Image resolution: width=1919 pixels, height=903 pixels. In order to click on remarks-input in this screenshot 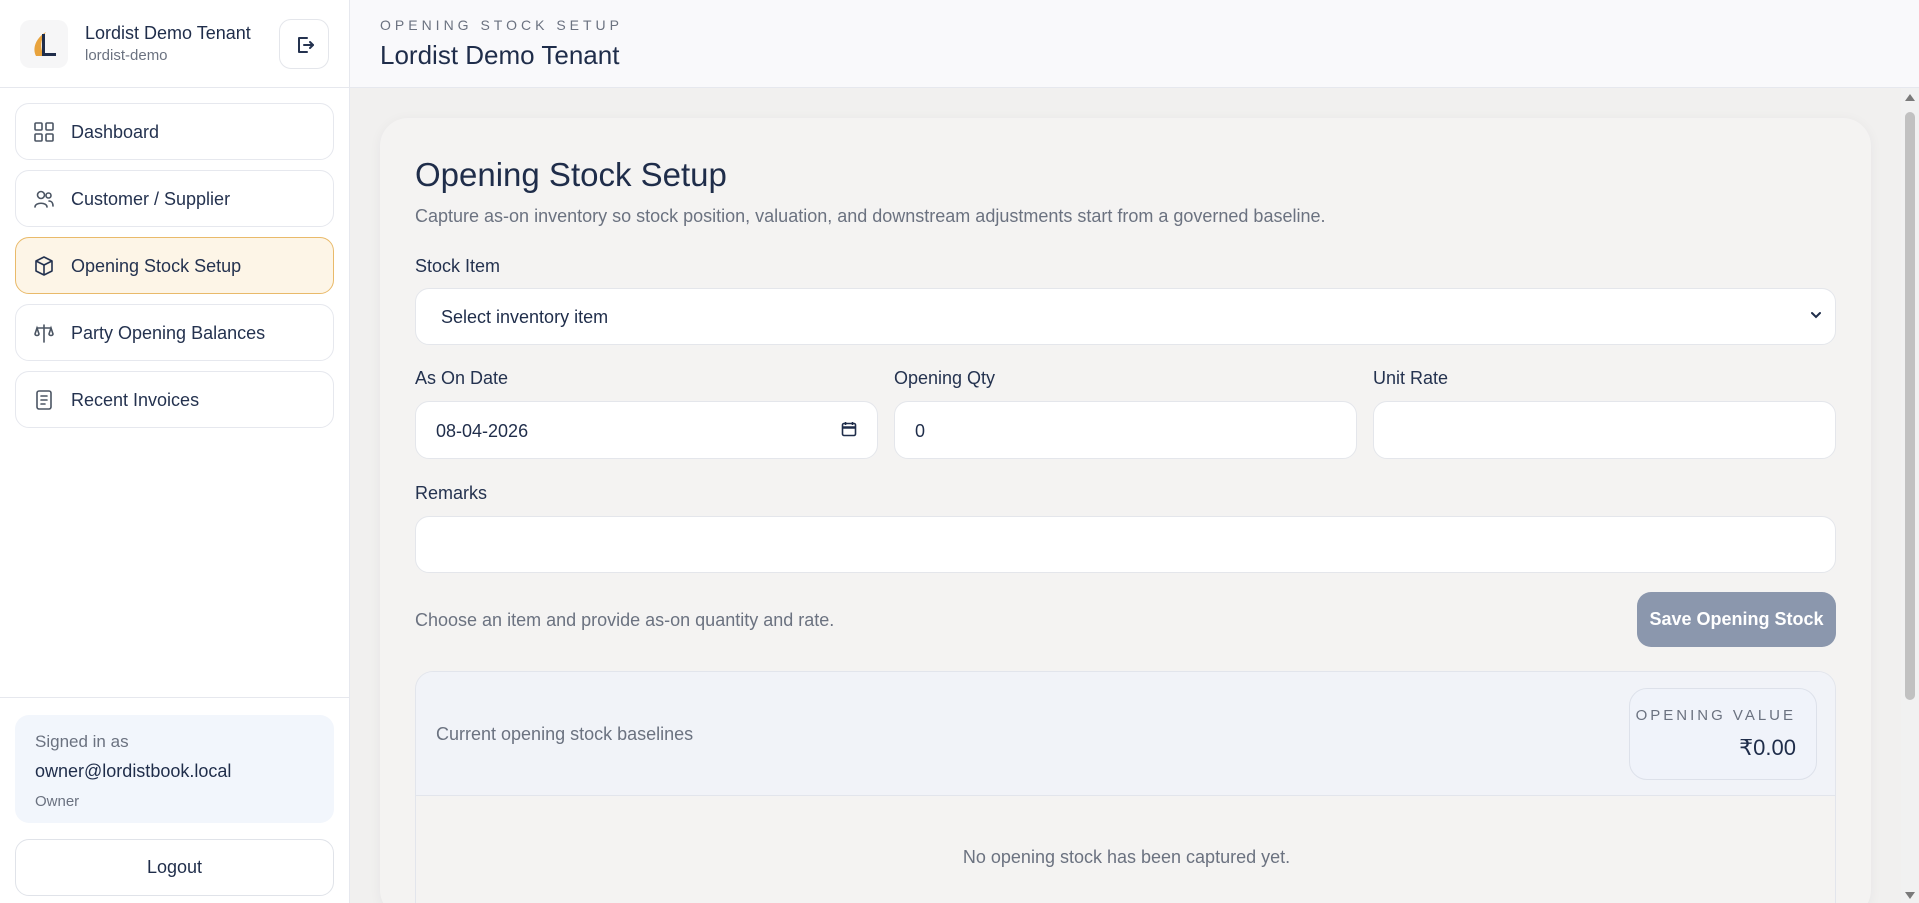, I will do `click(1125, 544)`.